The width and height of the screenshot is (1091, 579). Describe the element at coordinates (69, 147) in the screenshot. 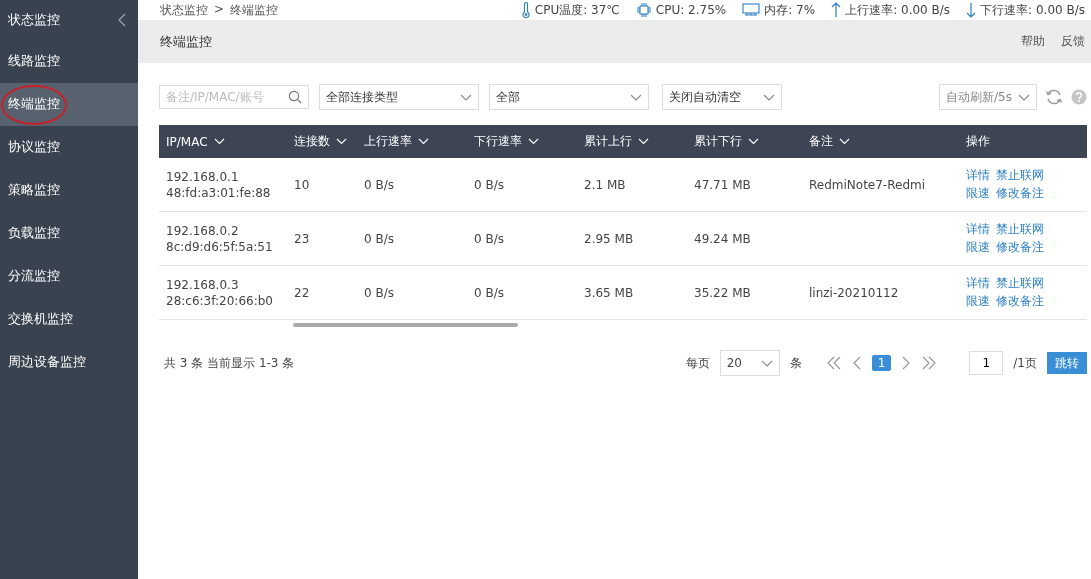

I see `sidebar-item: 协议监控` at that location.